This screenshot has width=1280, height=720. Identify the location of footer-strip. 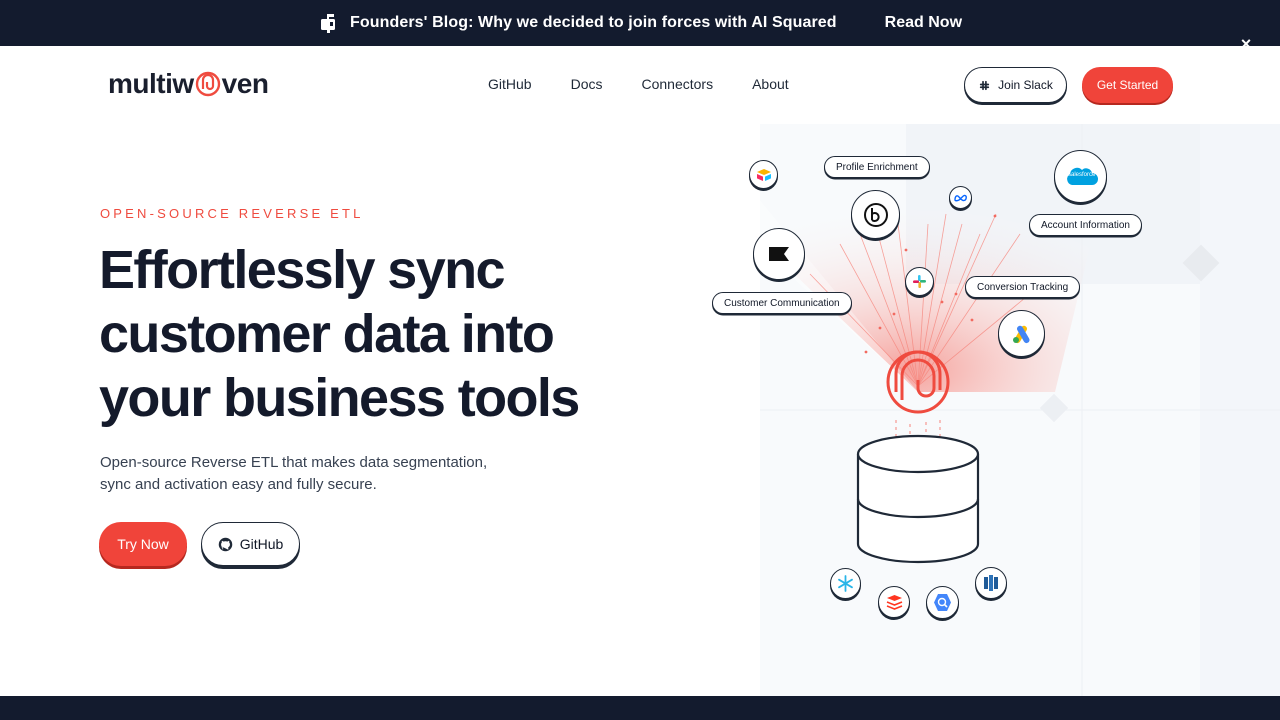
(640, 708).